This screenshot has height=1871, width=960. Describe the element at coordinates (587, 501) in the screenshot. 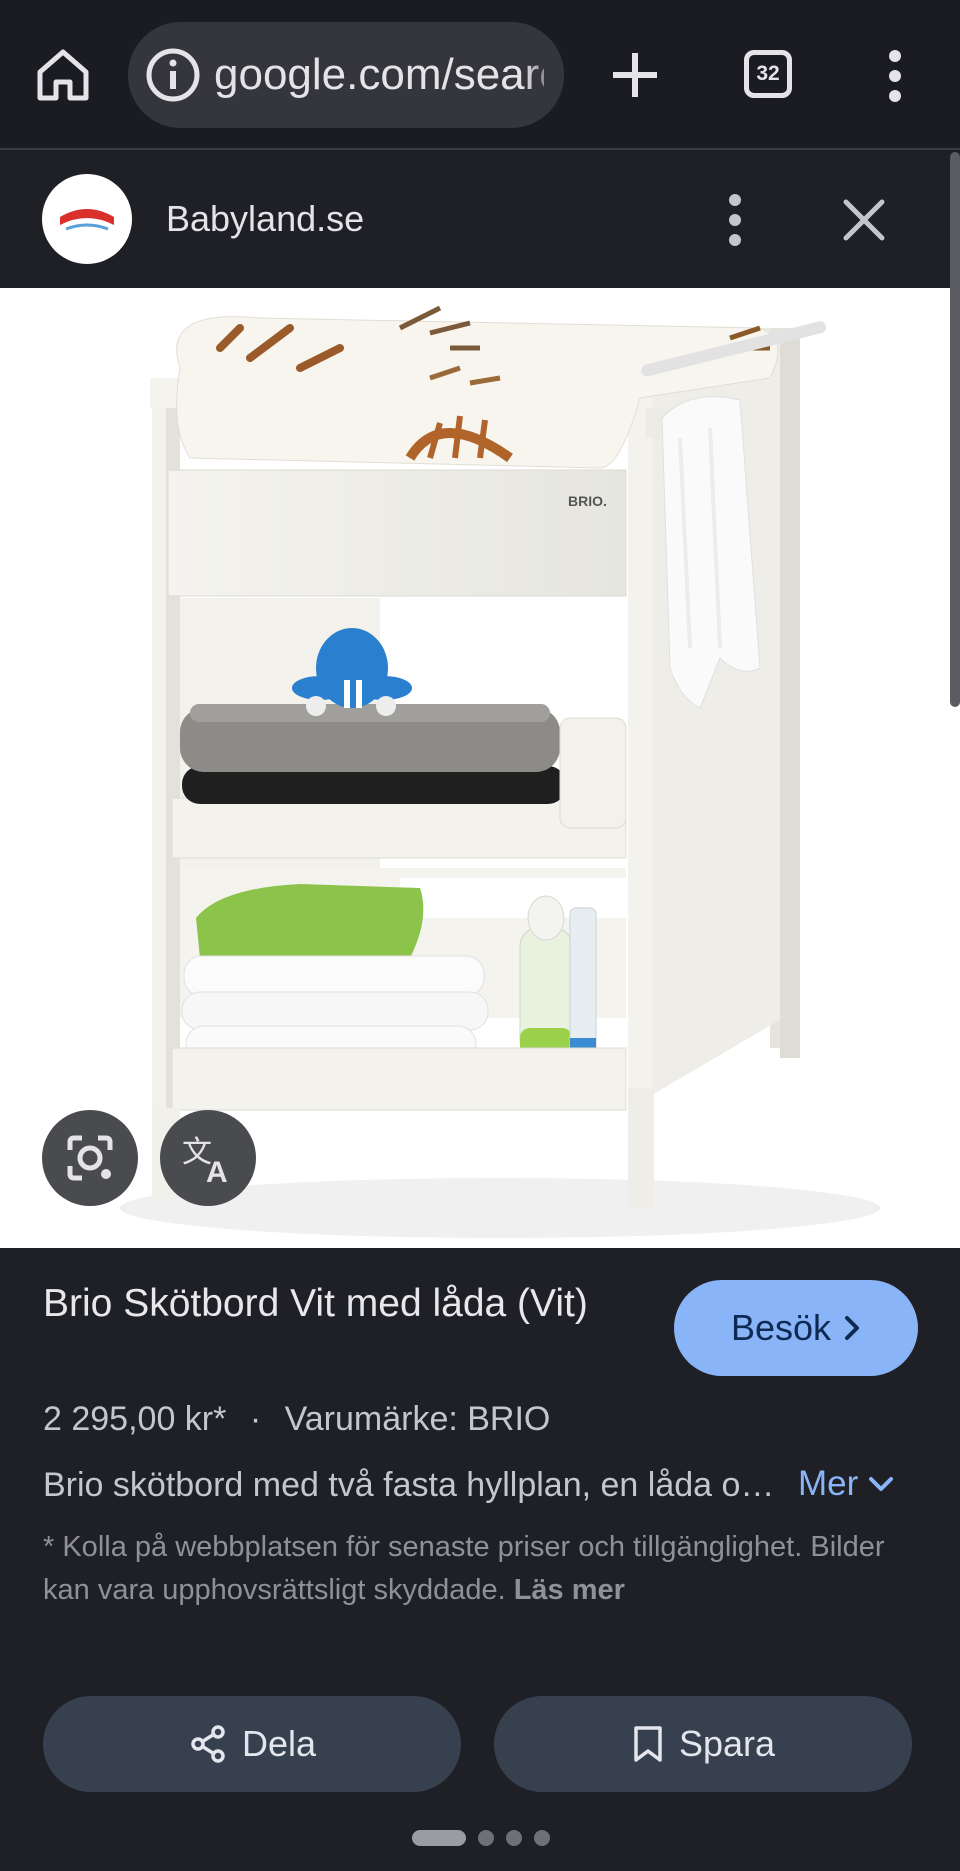

I see `brio-brand-mark: BRIO.` at that location.